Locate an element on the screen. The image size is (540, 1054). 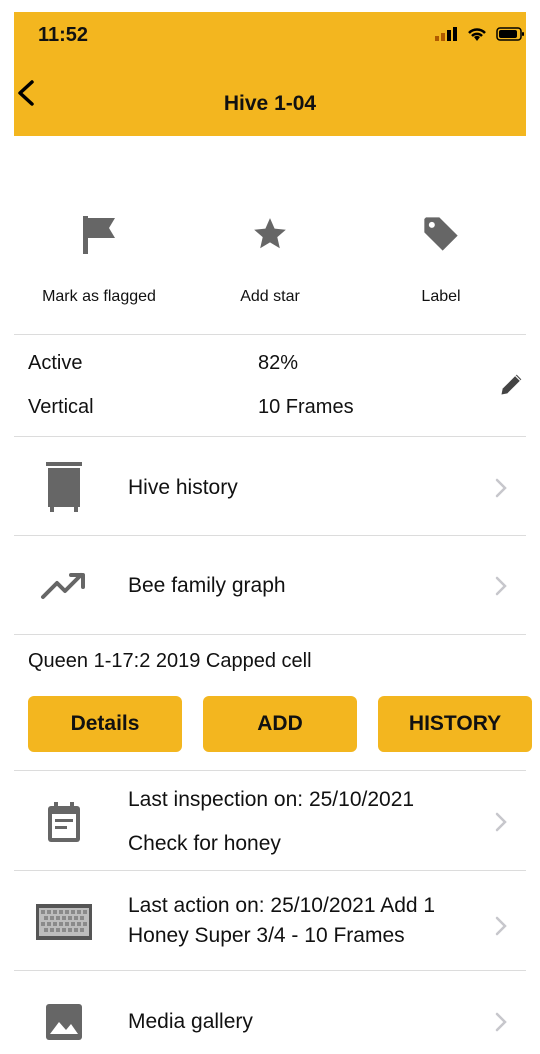
add-star-button: Add star is located at coordinates (270, 258).